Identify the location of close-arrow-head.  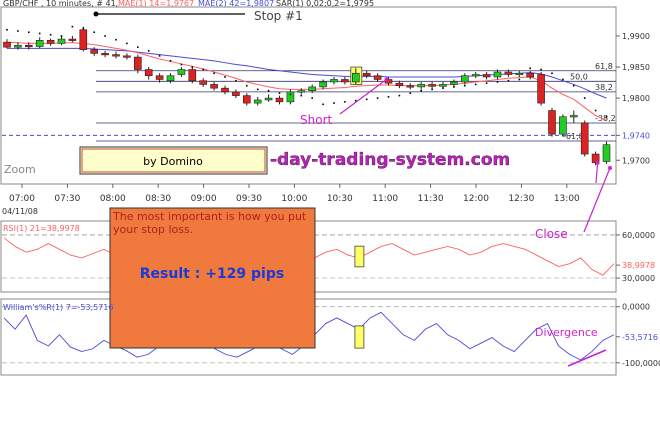
(597, 162).